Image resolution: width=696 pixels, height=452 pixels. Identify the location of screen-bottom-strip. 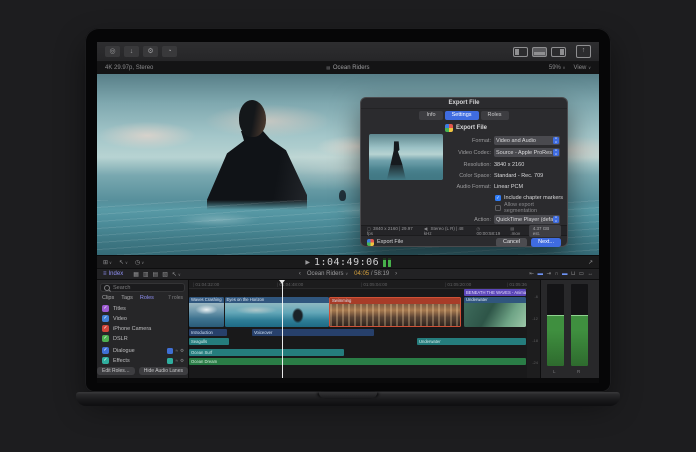
(348, 380).